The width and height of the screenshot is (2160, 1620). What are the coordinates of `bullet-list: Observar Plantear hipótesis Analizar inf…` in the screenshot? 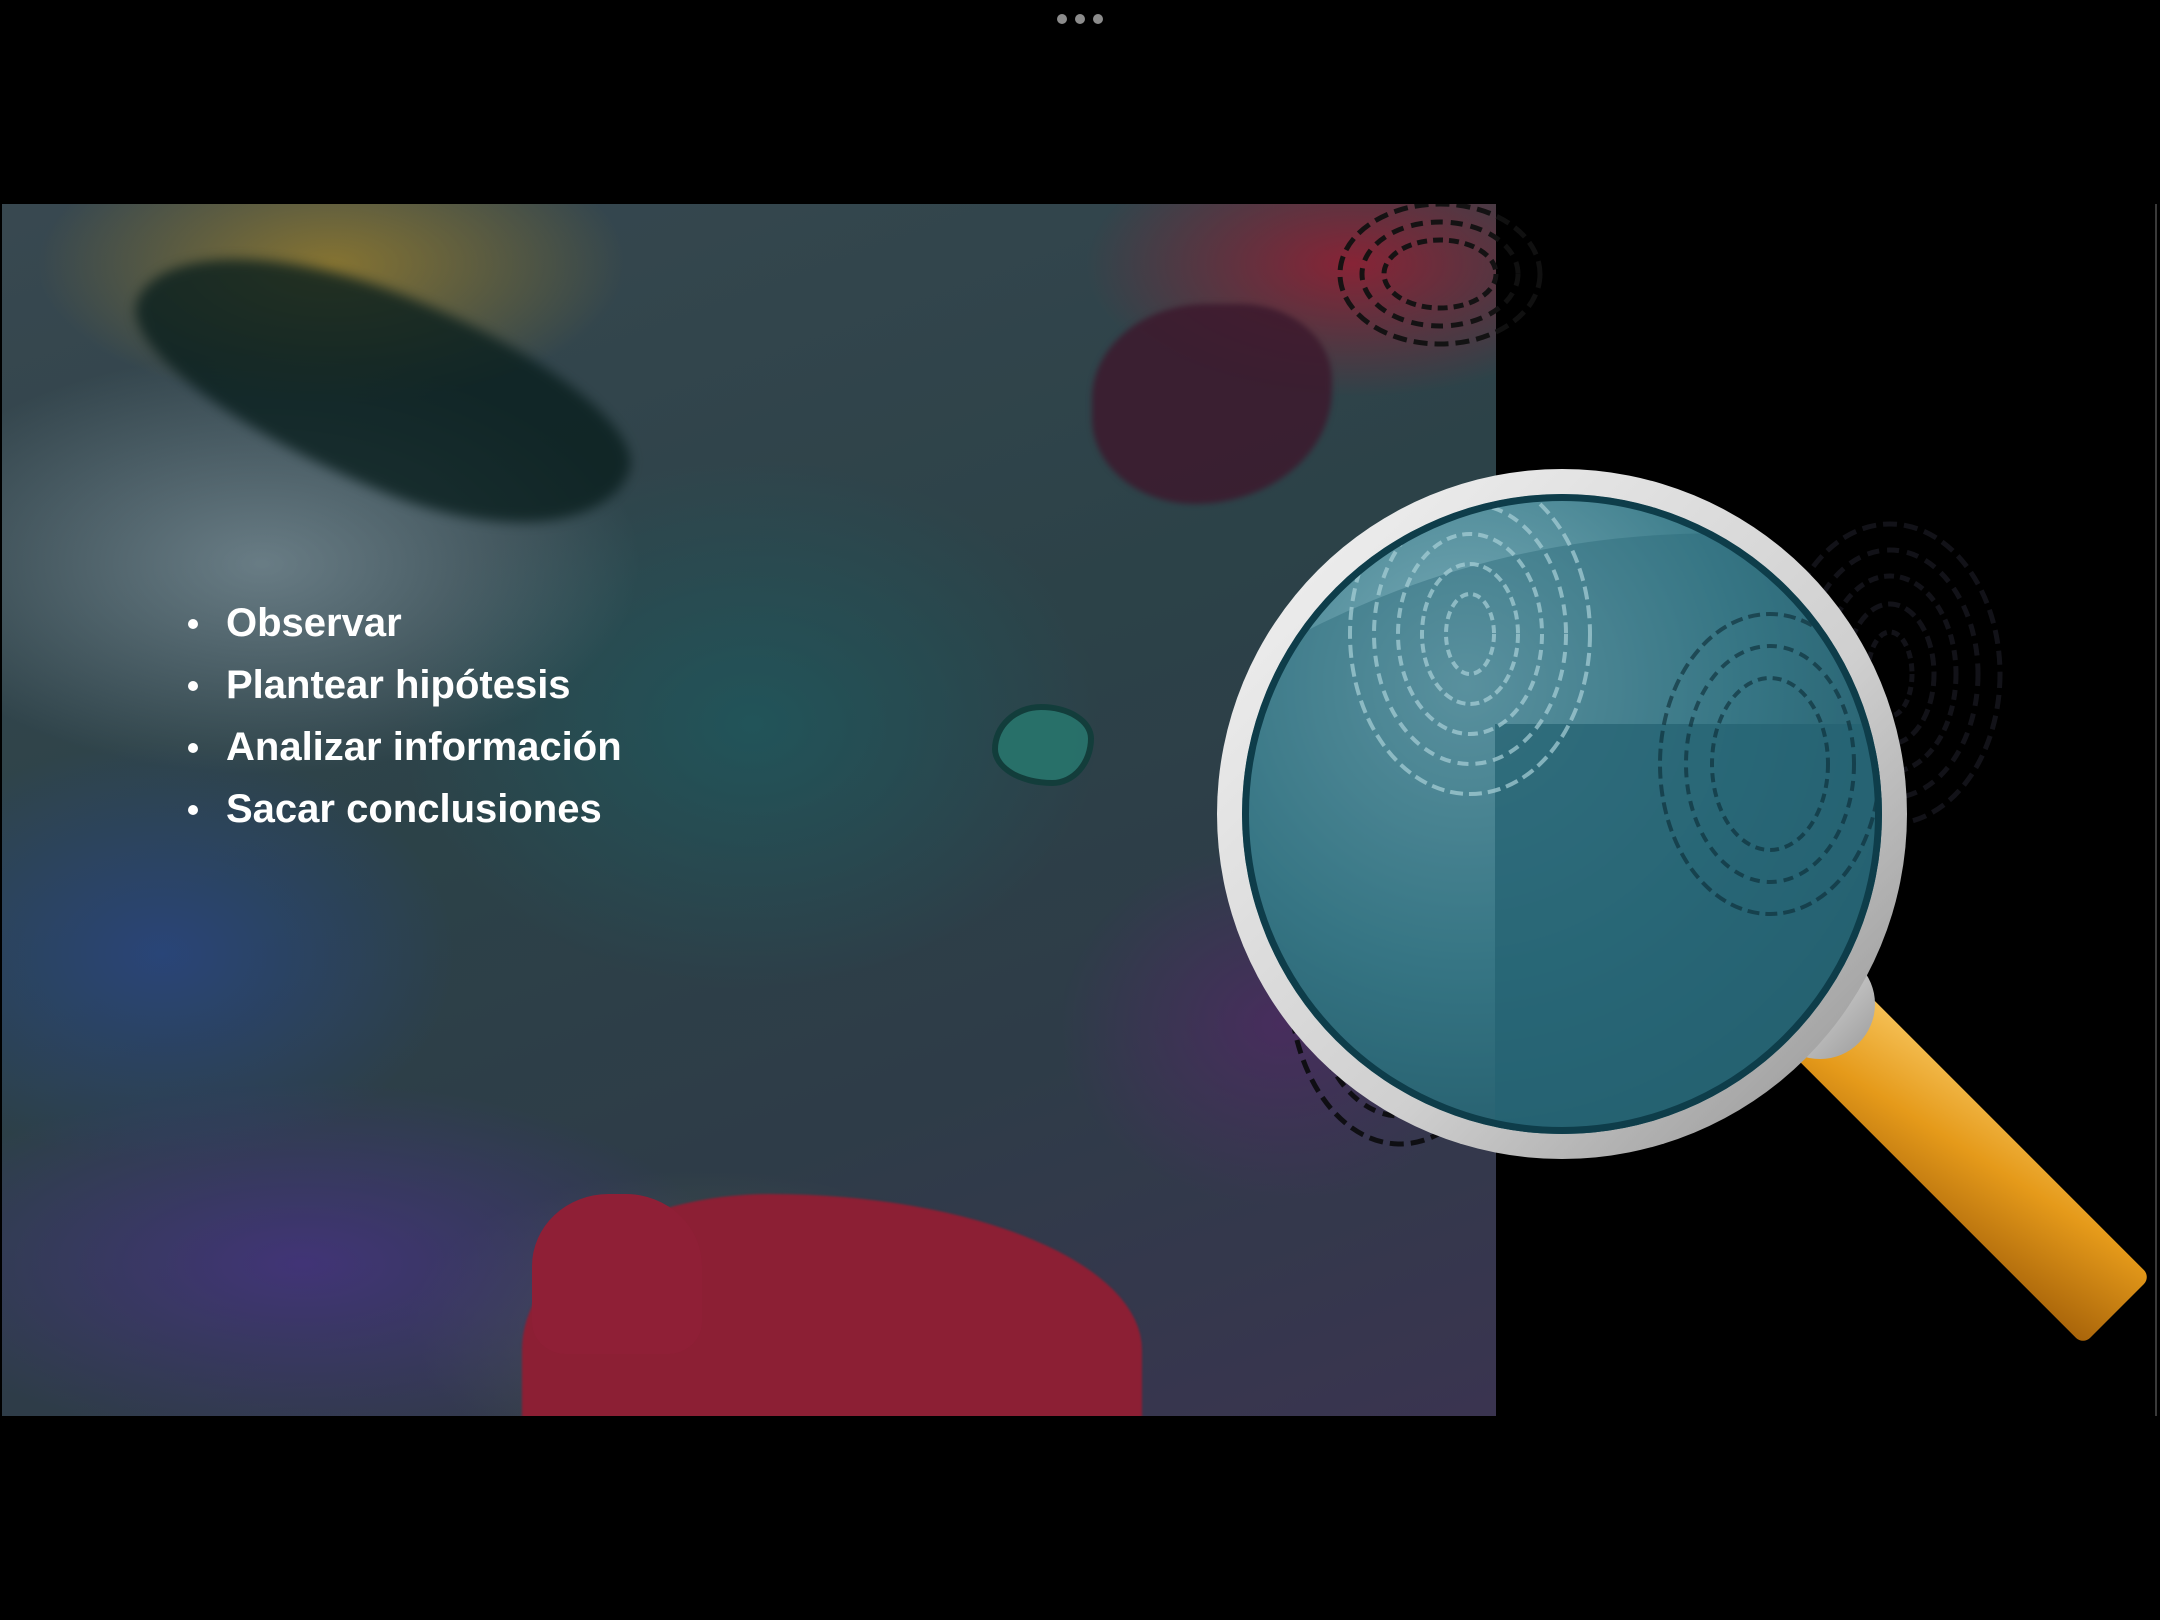 It's located at (403, 716).